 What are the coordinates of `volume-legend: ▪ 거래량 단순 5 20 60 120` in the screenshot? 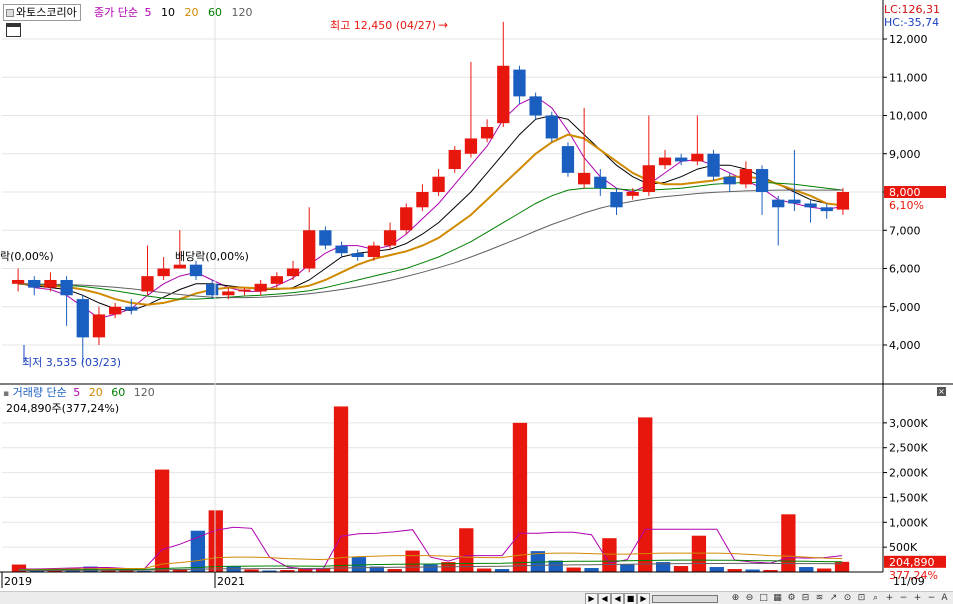 It's located at (79, 393).